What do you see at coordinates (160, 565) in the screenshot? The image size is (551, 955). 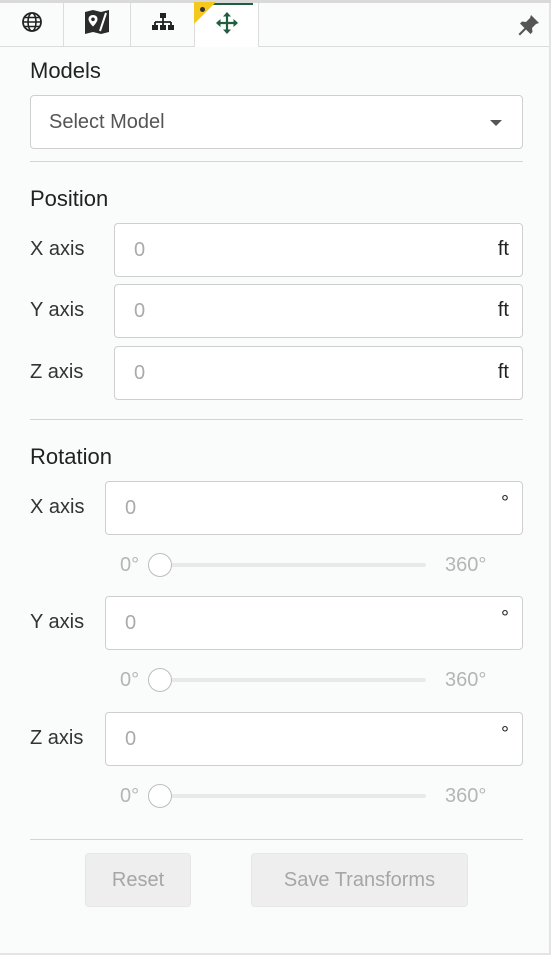 I see `rotation-x-slider-thumb` at bounding box center [160, 565].